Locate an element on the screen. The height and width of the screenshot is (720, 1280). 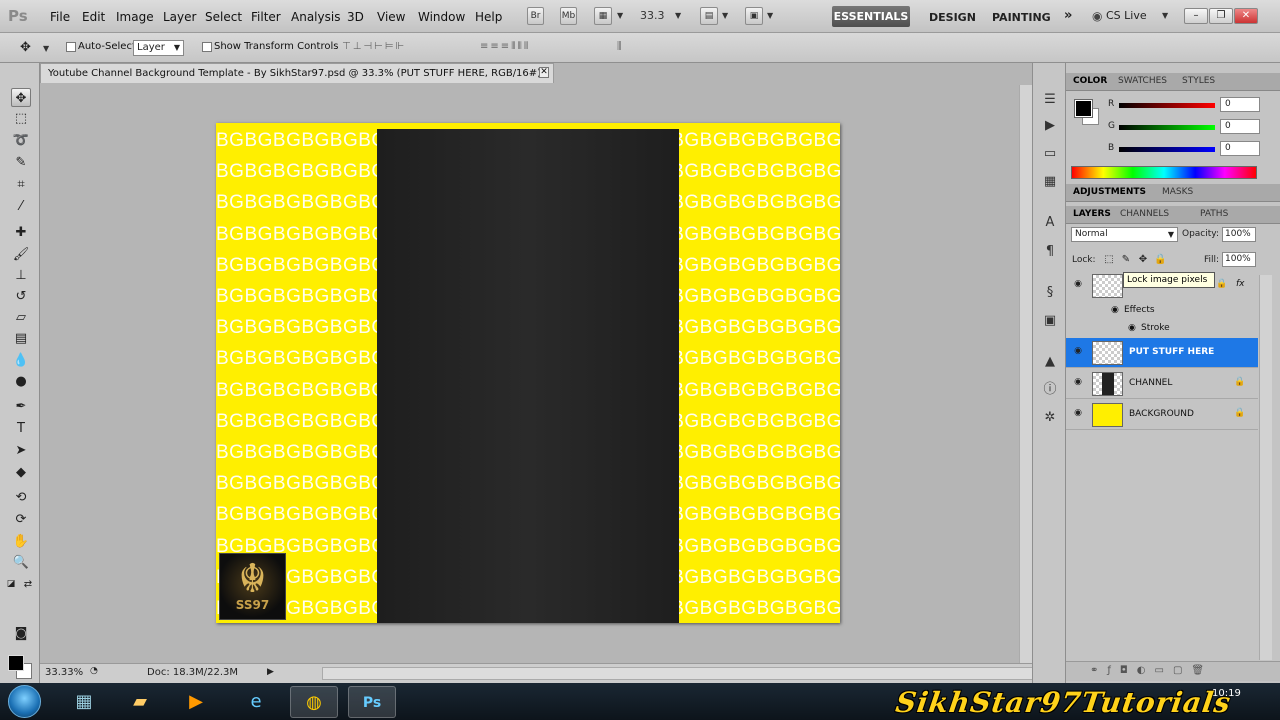
tool-presets-icon: ▭ is located at coordinates (1050, 154).